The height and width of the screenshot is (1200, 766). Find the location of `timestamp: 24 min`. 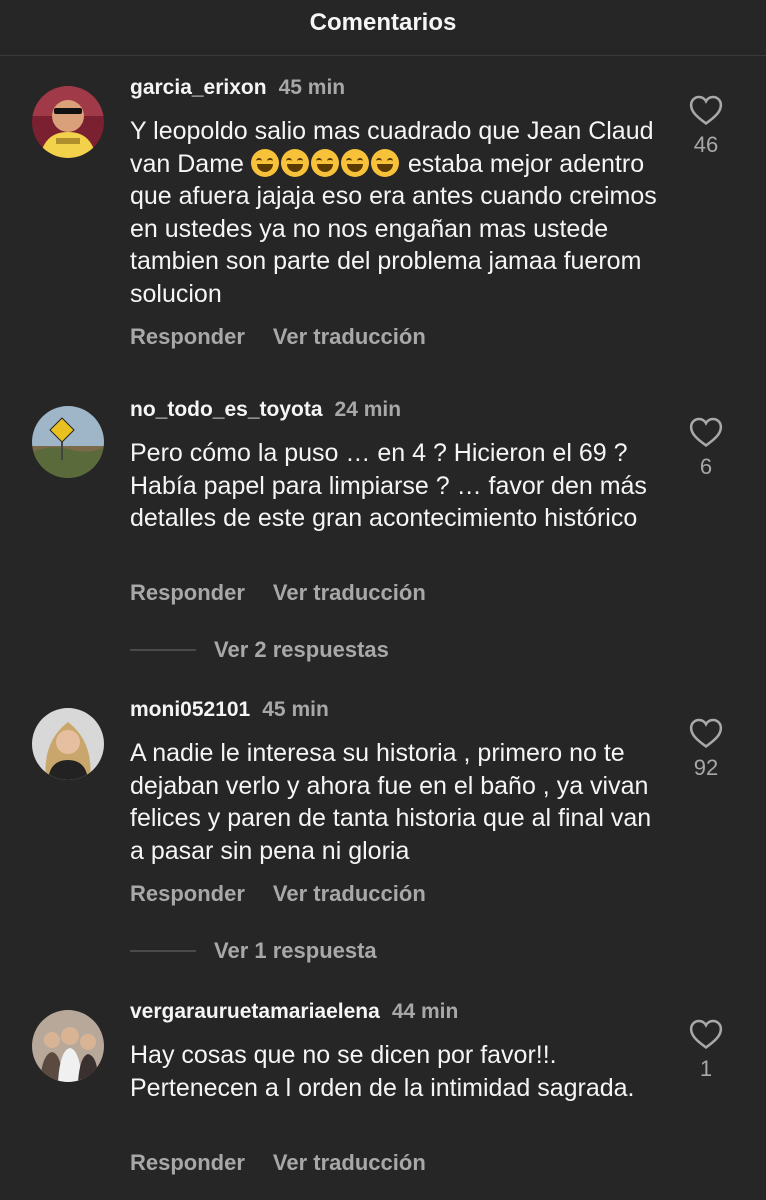

timestamp: 24 min is located at coordinates (368, 409).